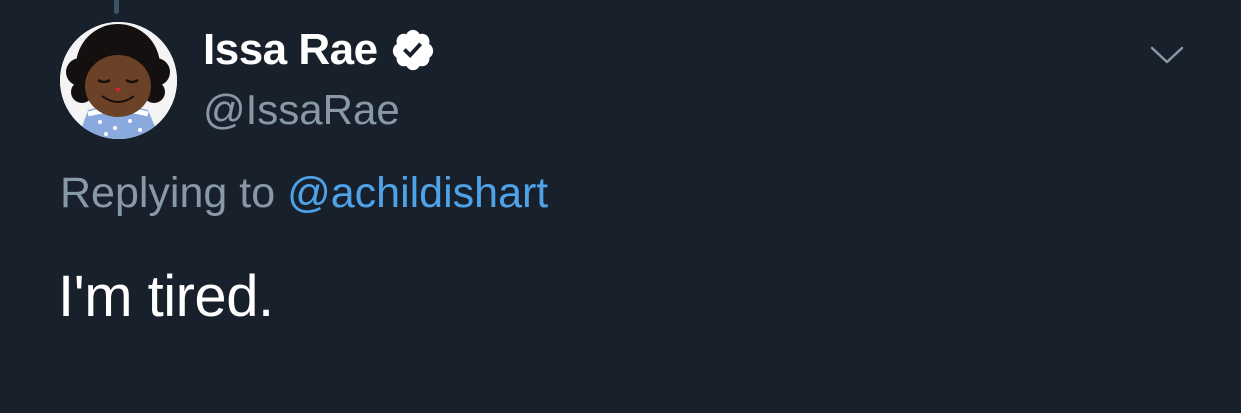  I want to click on avatar, so click(118, 80).